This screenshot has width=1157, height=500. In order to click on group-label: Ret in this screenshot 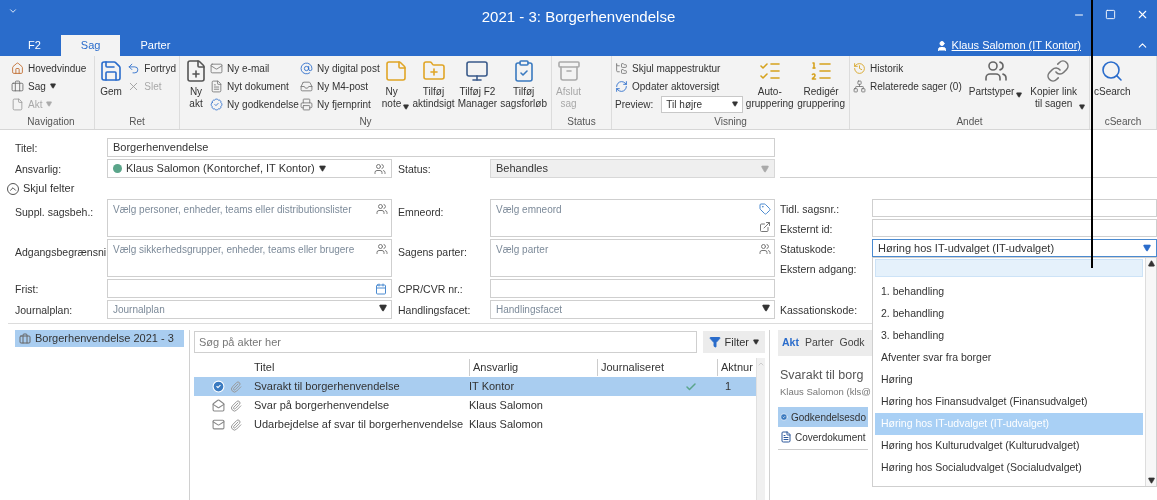, I will do `click(137, 122)`.